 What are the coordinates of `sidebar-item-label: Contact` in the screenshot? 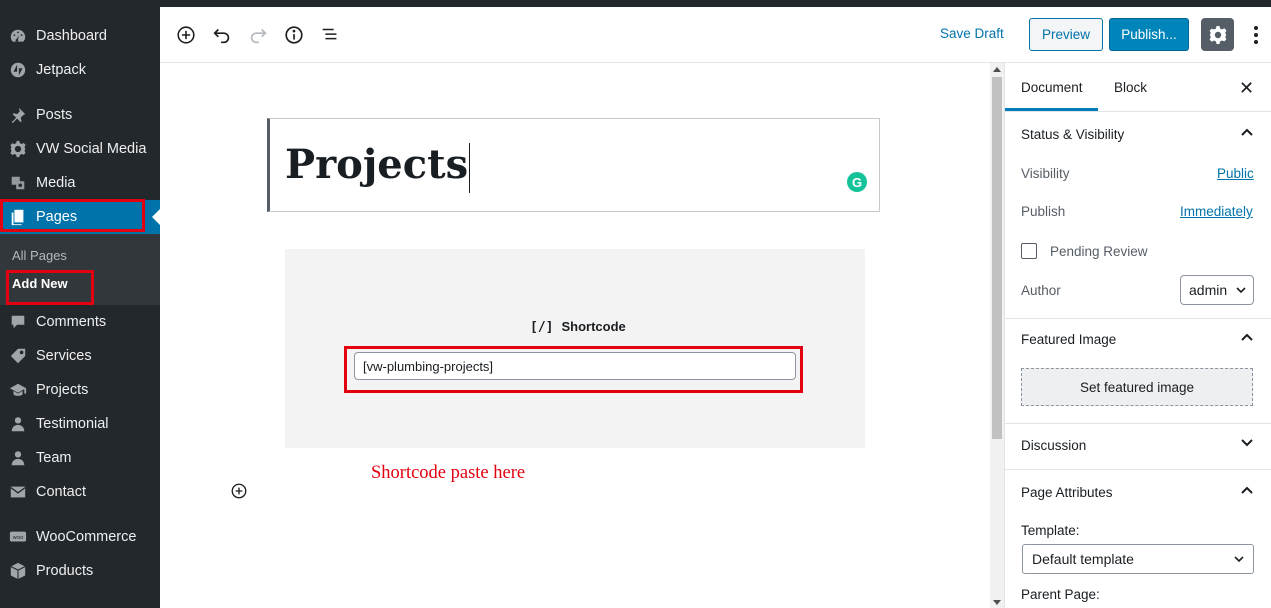 It's located at (61, 492).